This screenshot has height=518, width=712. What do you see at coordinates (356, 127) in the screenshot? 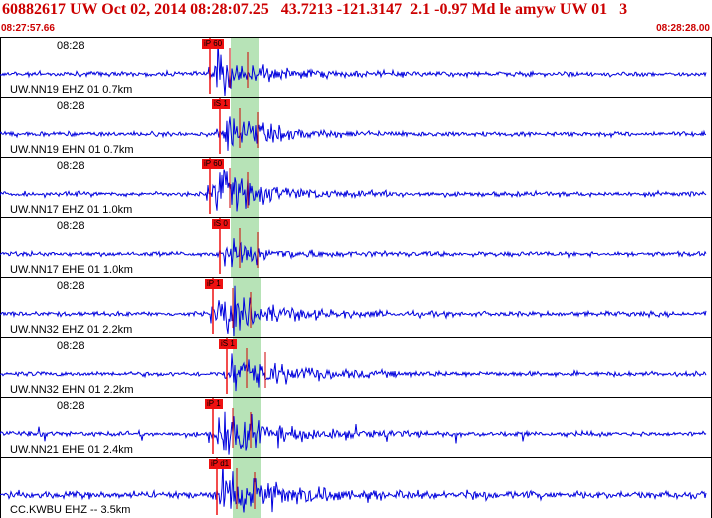
I see `trace-panel: 08:28 iS 1 UW.NN19 EHN 01 0.7km` at bounding box center [356, 127].